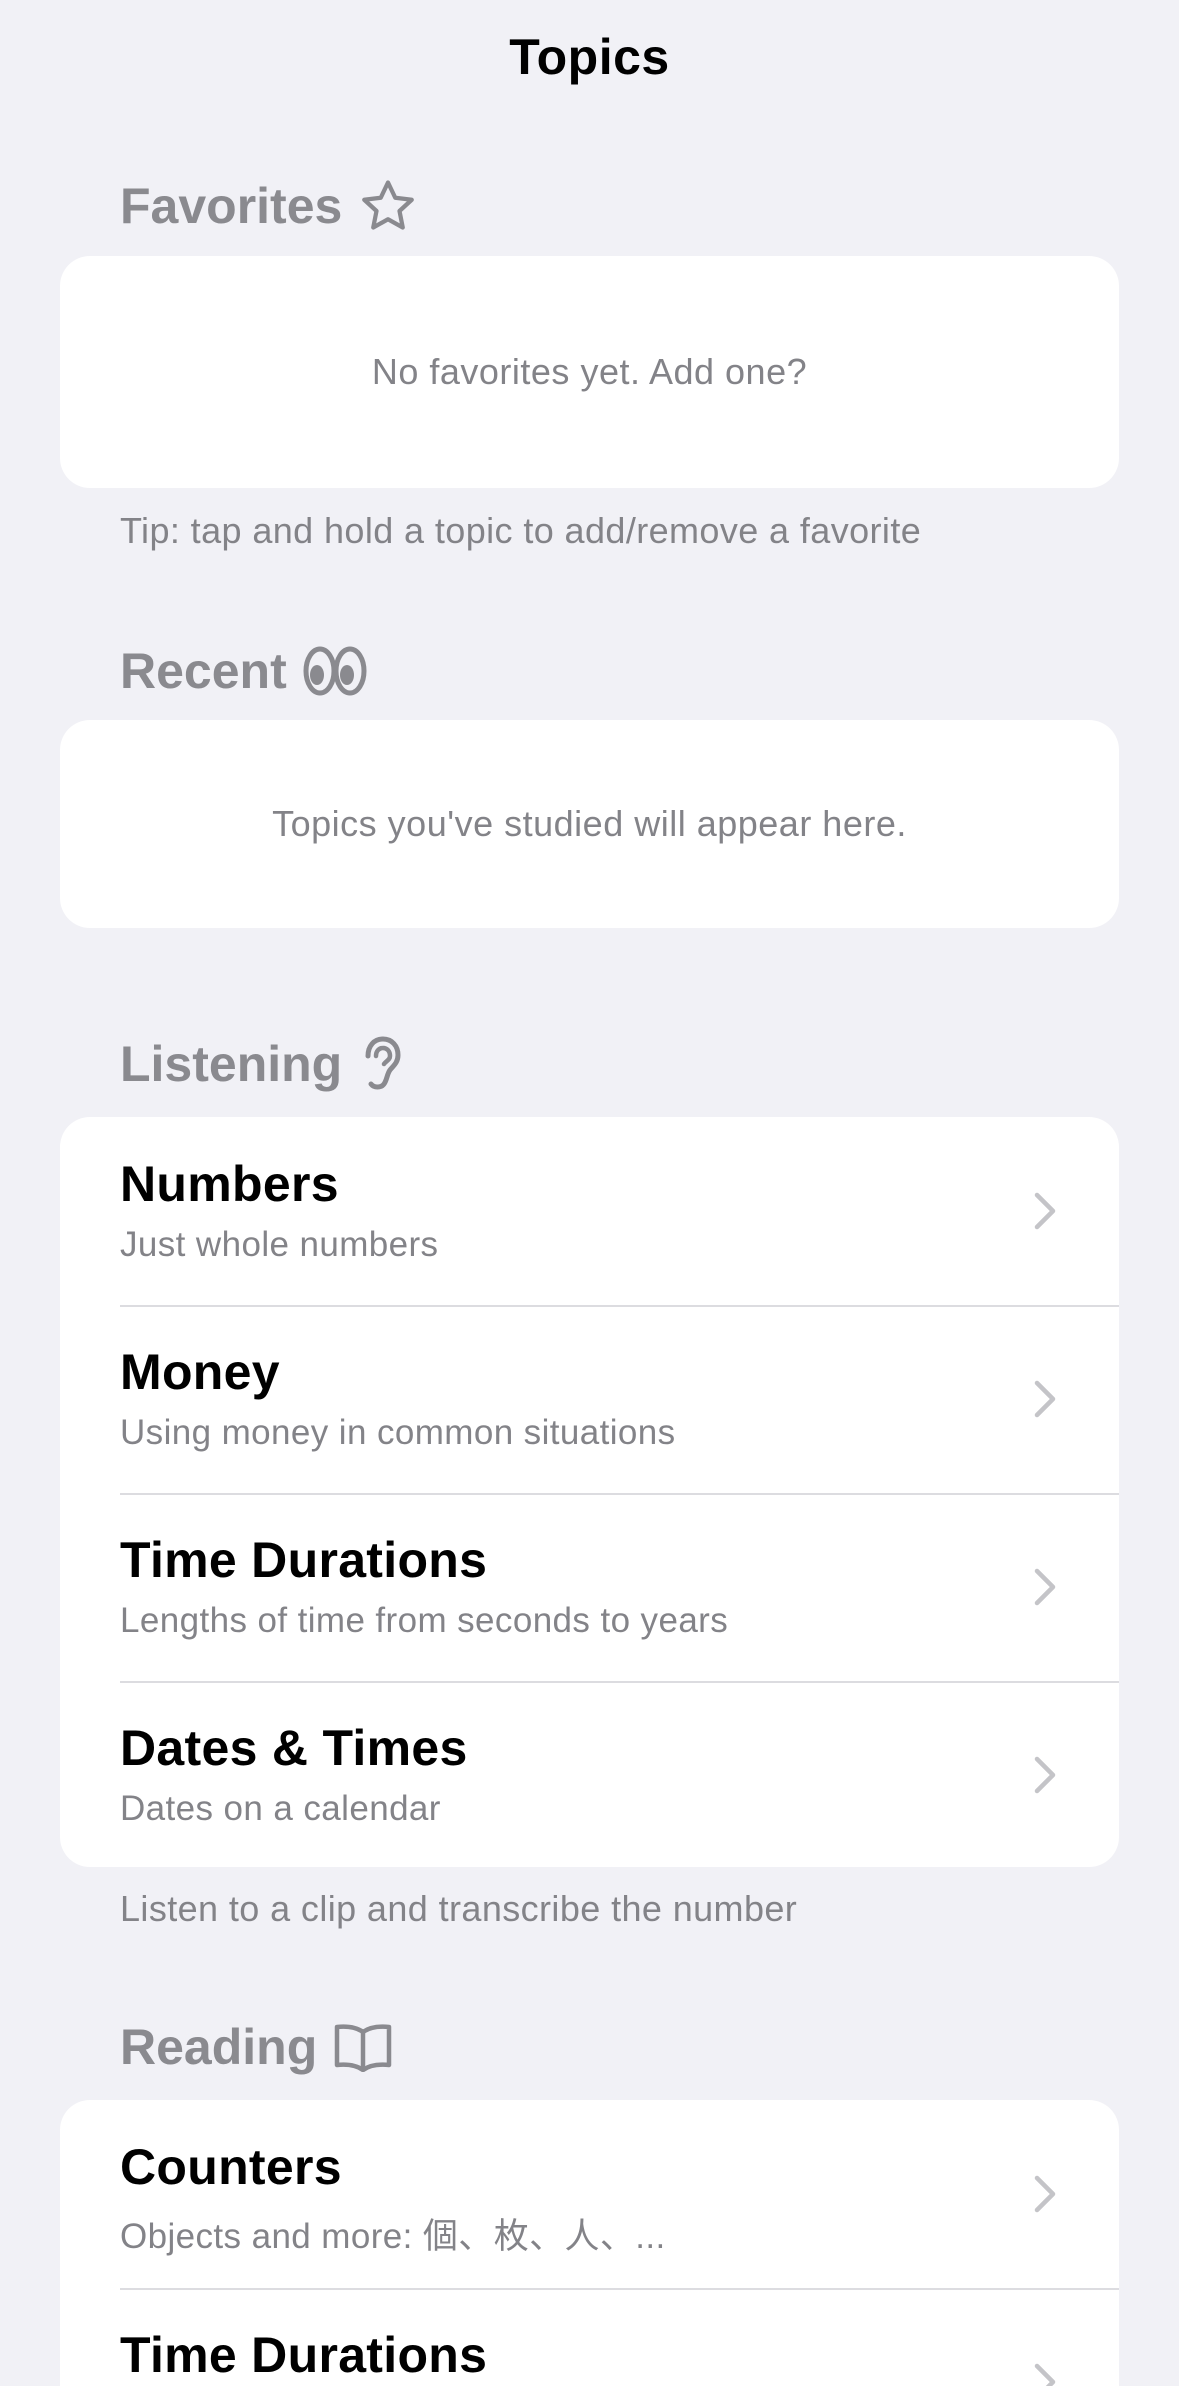 The image size is (1179, 2386). What do you see at coordinates (280, 1808) in the screenshot?
I see `topic-subtitle: Dates on a calendar` at bounding box center [280, 1808].